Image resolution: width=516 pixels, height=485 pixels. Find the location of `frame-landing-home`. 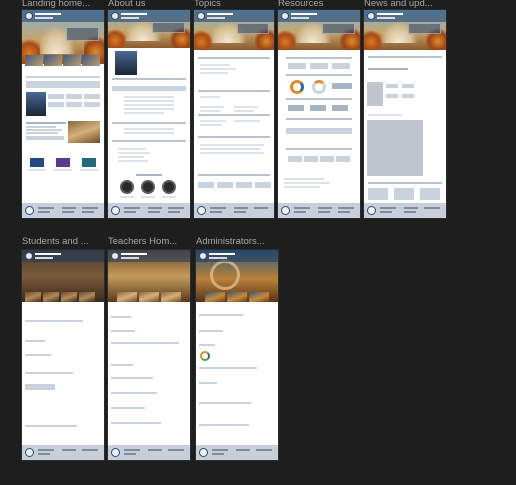

frame-landing-home is located at coordinates (63, 114).